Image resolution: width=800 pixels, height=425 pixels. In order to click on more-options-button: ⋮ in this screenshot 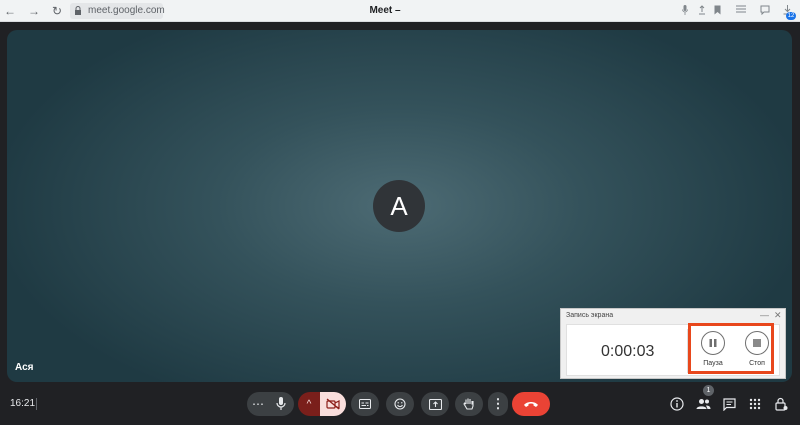, I will do `click(498, 404)`.